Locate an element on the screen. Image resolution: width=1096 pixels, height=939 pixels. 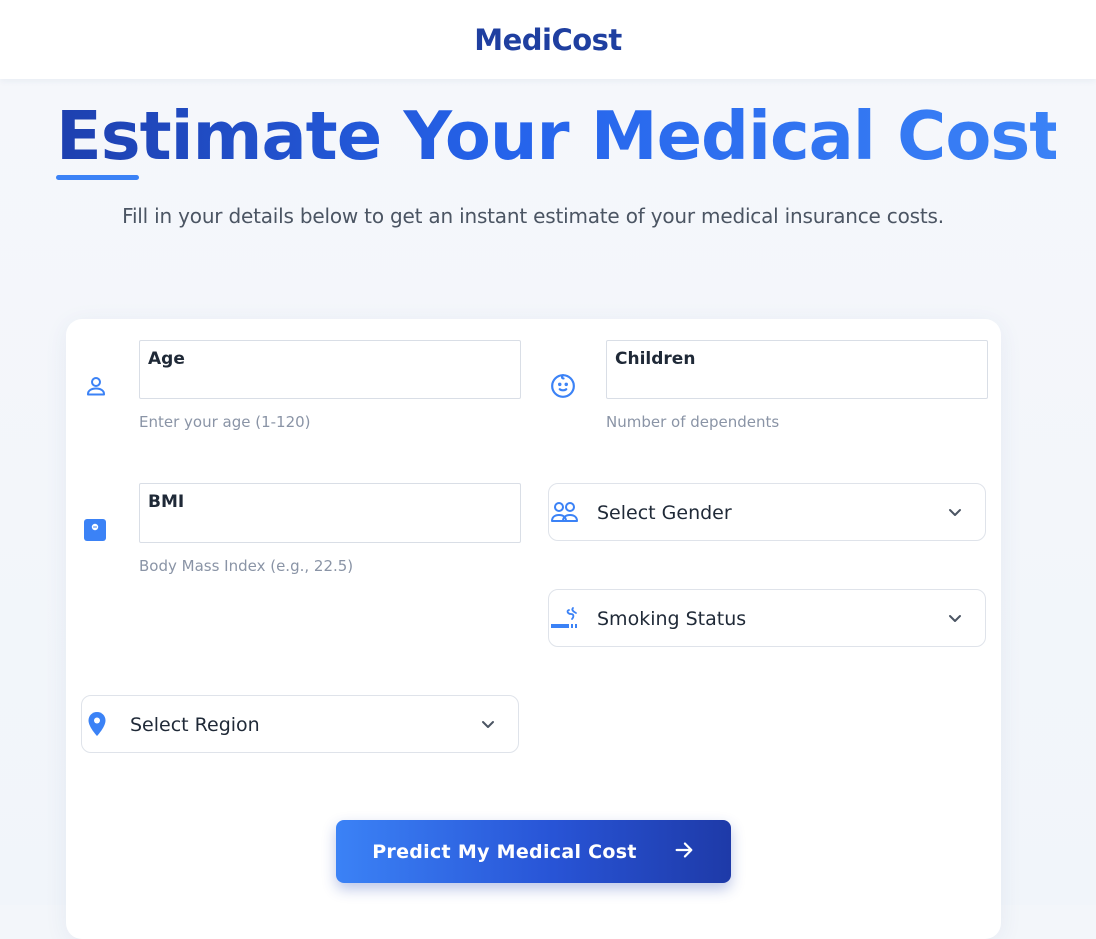
bmi-helper-text: Body Mass Index (e.g., 22.5) is located at coordinates (246, 566).